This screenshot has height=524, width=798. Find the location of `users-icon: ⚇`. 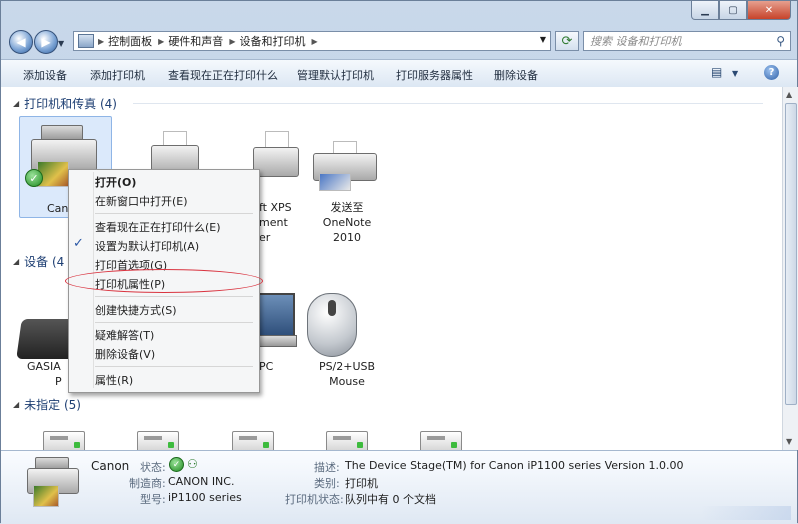

users-icon: ⚇ is located at coordinates (192, 464).